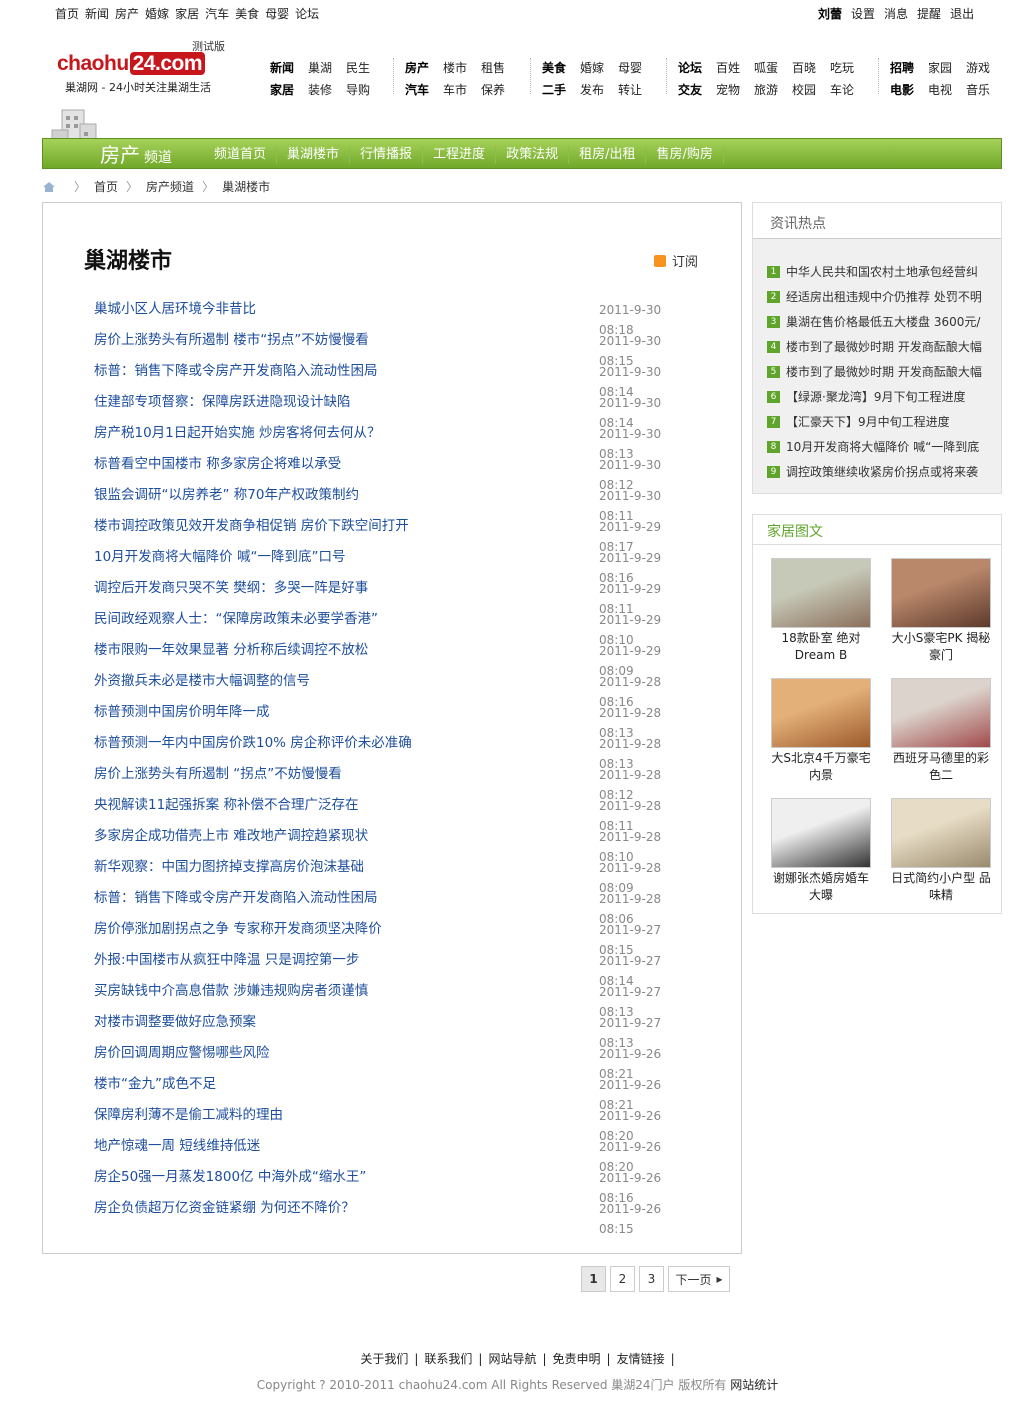 The height and width of the screenshot is (1411, 1035). Describe the element at coordinates (314, 155) in the screenshot. I see `channel-tab: 巢湖楼市` at that location.